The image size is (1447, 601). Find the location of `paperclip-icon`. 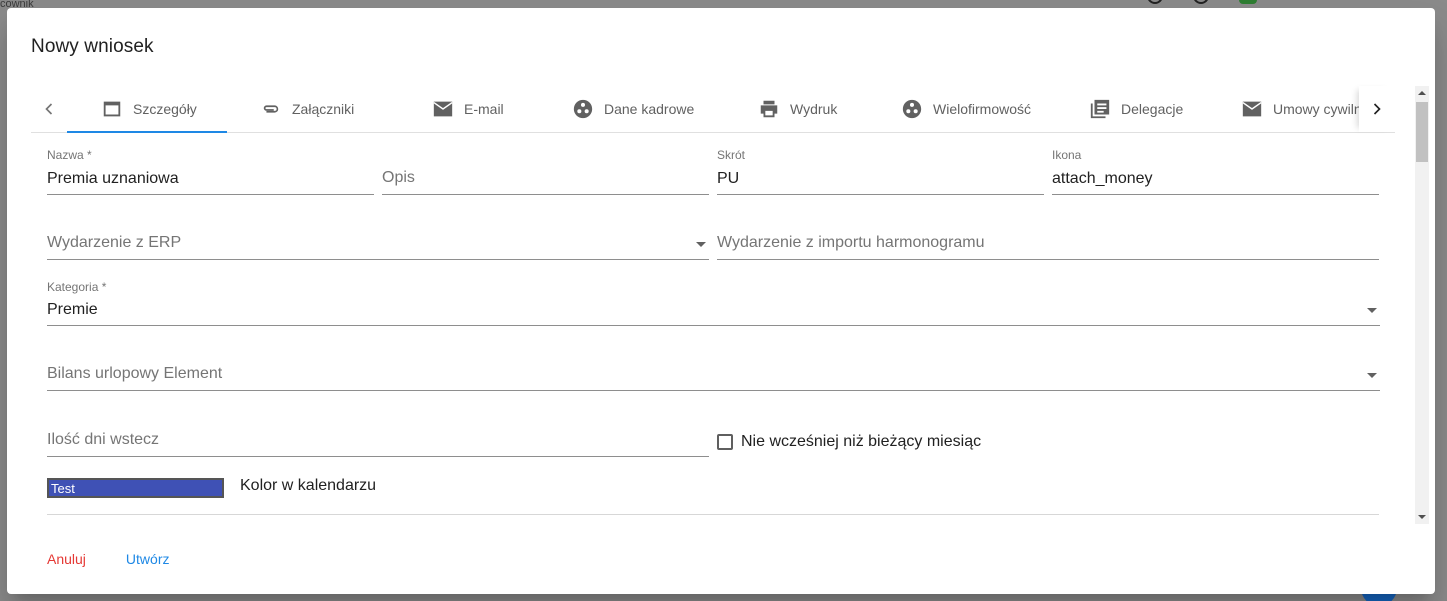

paperclip-icon is located at coordinates (271, 109).